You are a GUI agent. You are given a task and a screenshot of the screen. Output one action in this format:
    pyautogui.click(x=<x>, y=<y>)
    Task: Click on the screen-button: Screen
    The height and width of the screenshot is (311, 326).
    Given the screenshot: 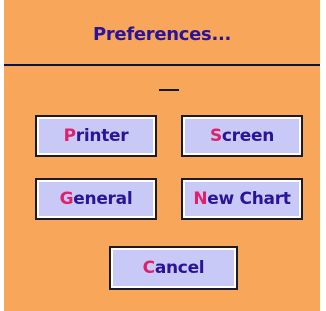 What is the action you would take?
    pyautogui.click(x=242, y=136)
    